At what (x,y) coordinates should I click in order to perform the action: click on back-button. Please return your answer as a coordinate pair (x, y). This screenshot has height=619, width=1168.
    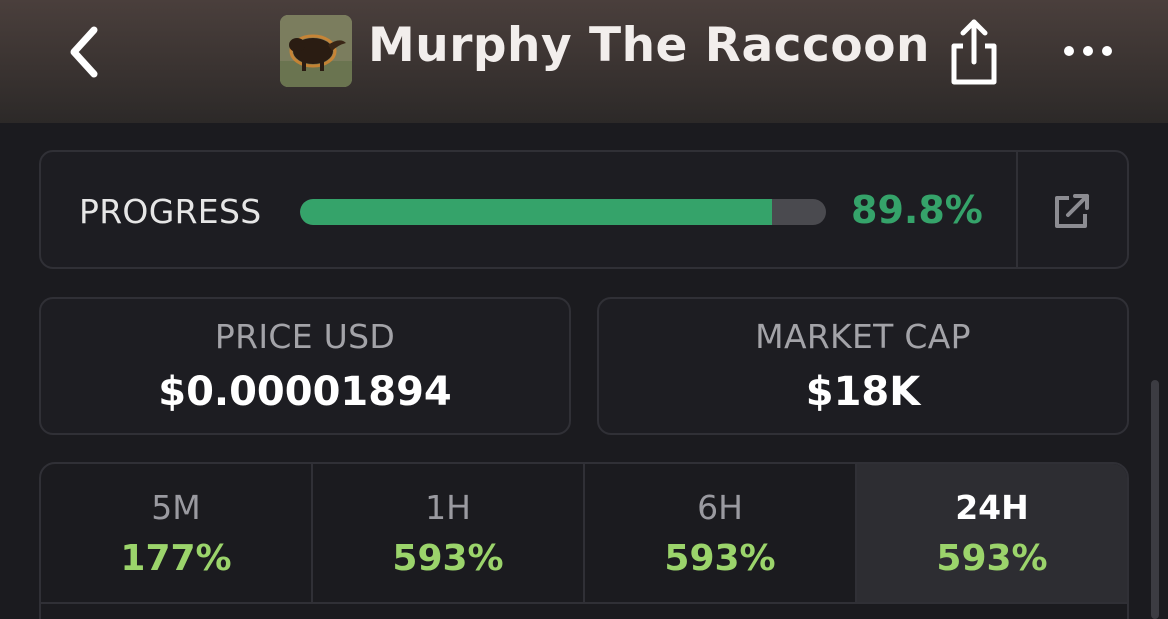
    Looking at the image, I should click on (84, 52).